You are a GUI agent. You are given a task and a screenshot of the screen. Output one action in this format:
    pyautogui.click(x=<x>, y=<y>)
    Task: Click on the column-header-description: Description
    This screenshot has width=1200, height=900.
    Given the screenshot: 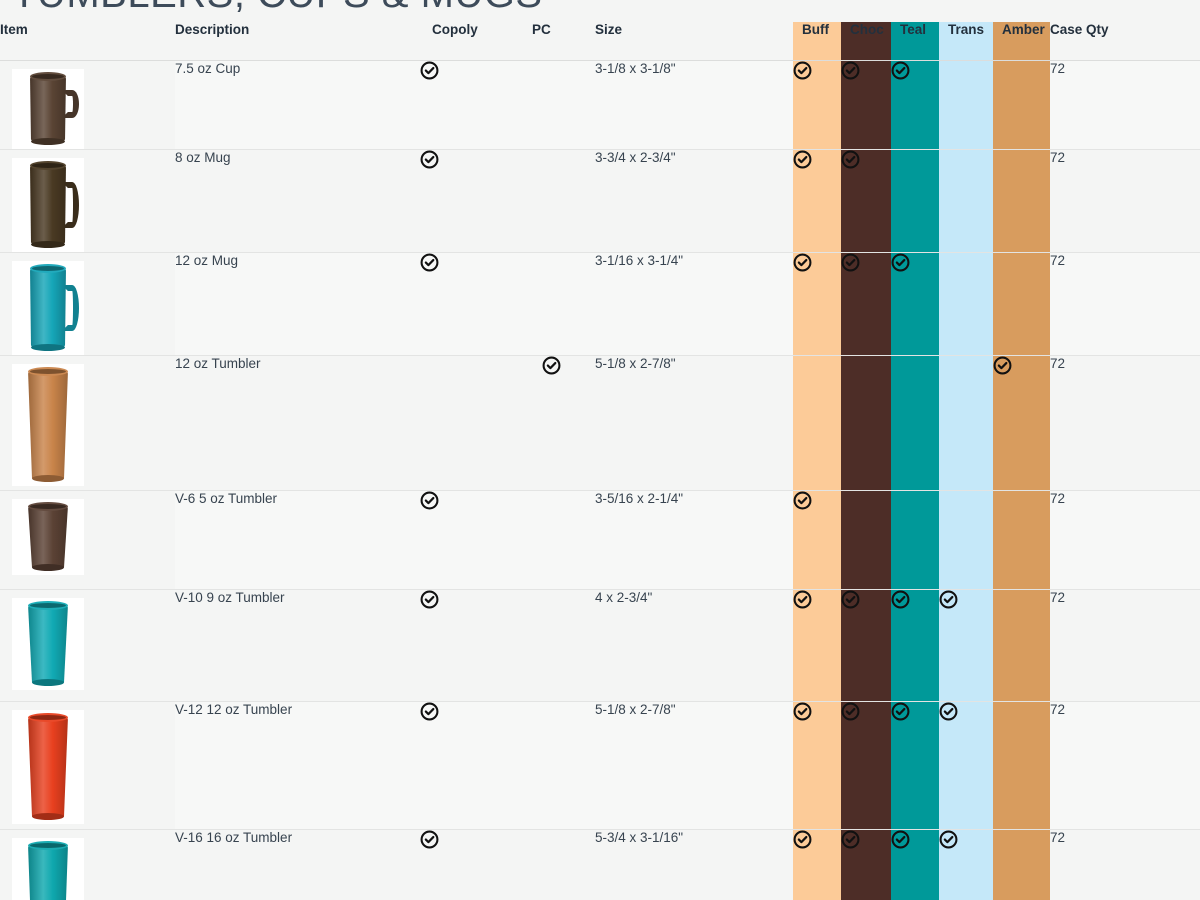 What is the action you would take?
    pyautogui.click(x=297, y=41)
    